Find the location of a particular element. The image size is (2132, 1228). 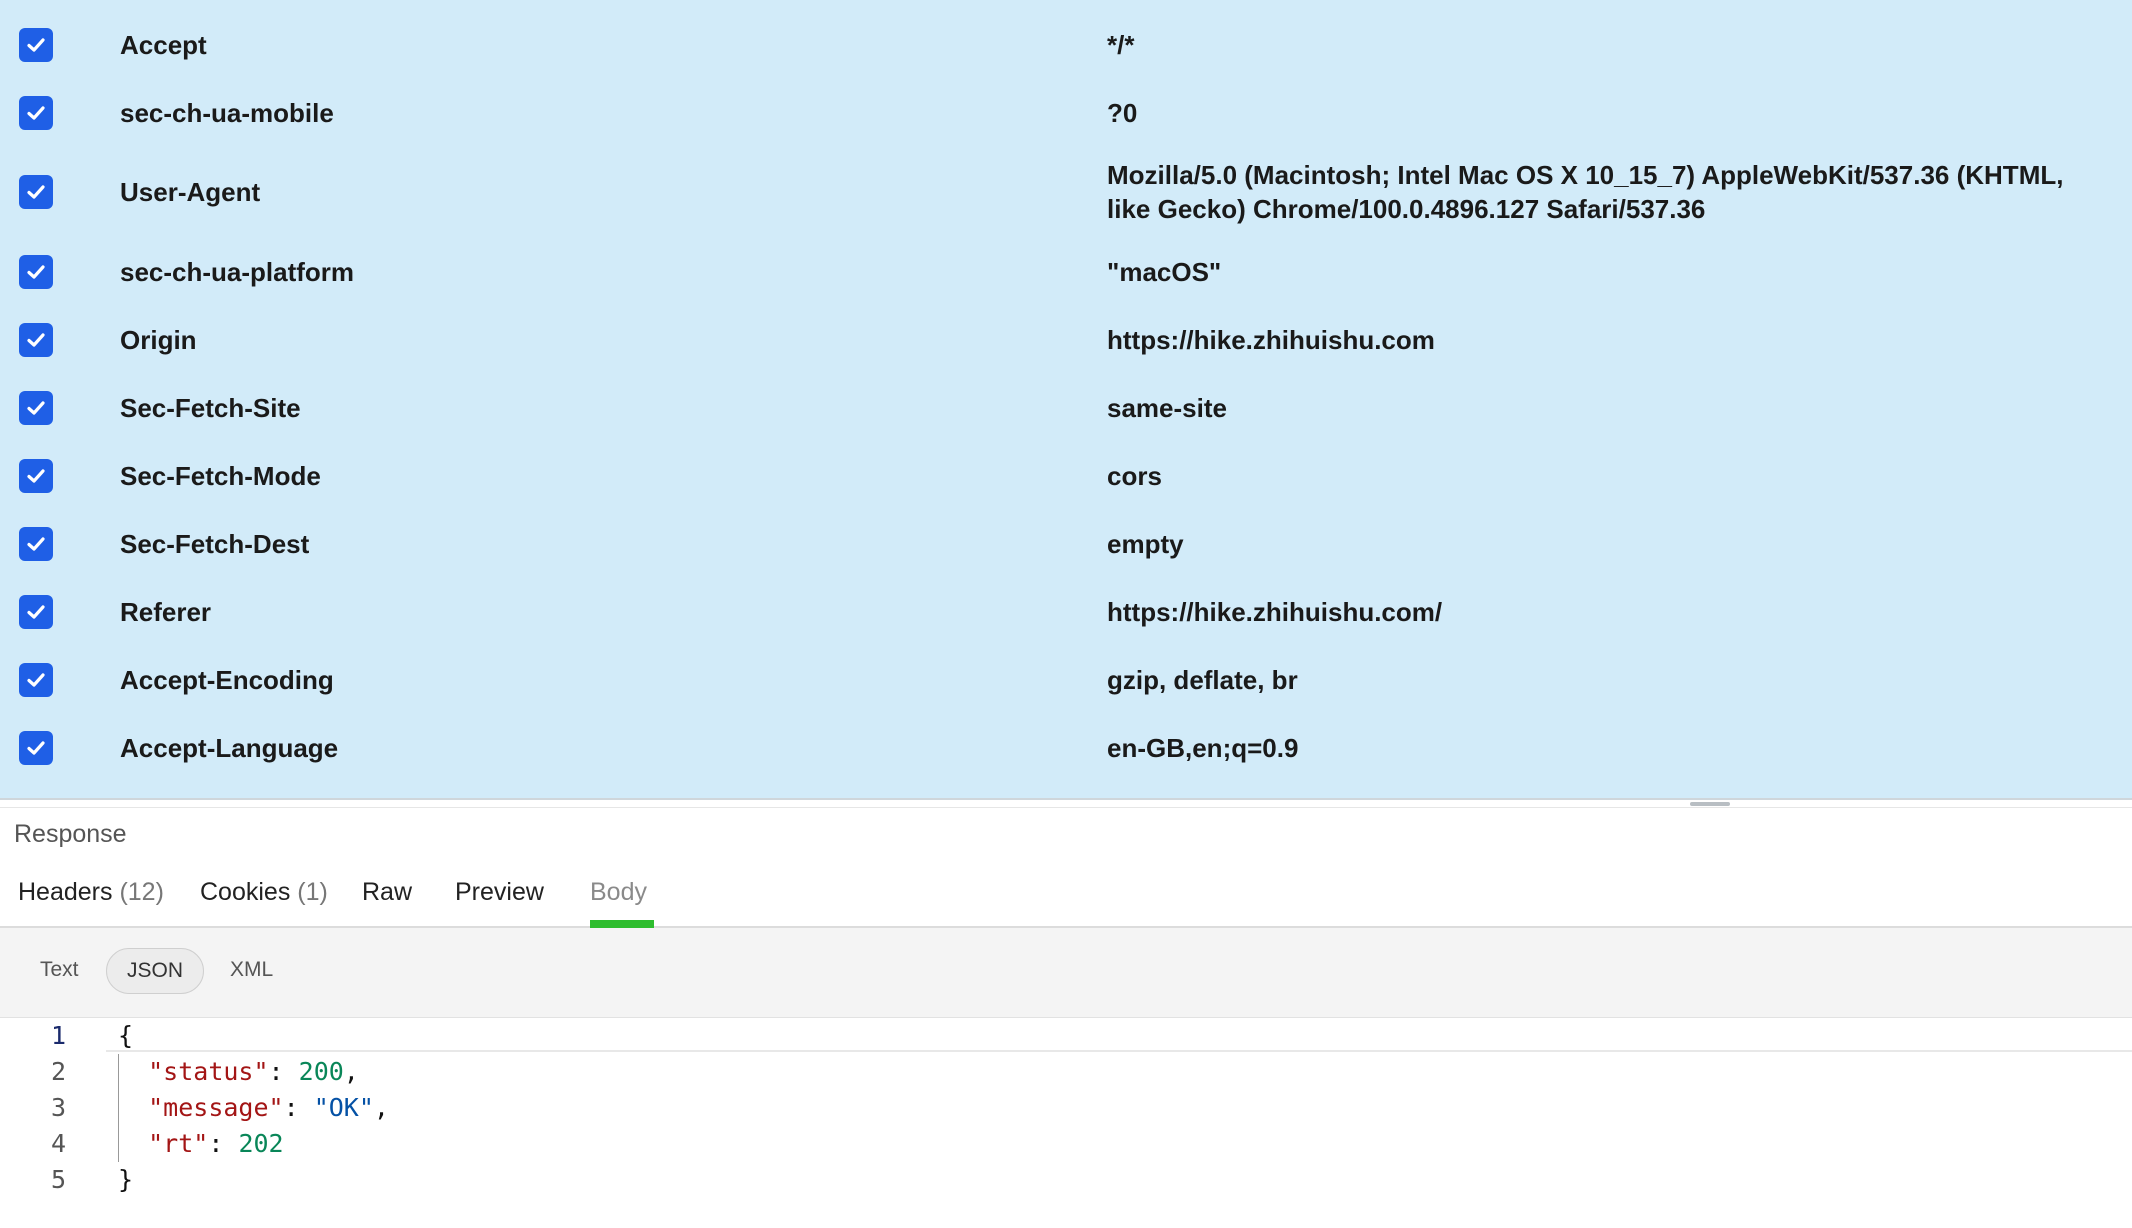

header-row: sec-ch-ua-platform "macOS" is located at coordinates (1066, 272).